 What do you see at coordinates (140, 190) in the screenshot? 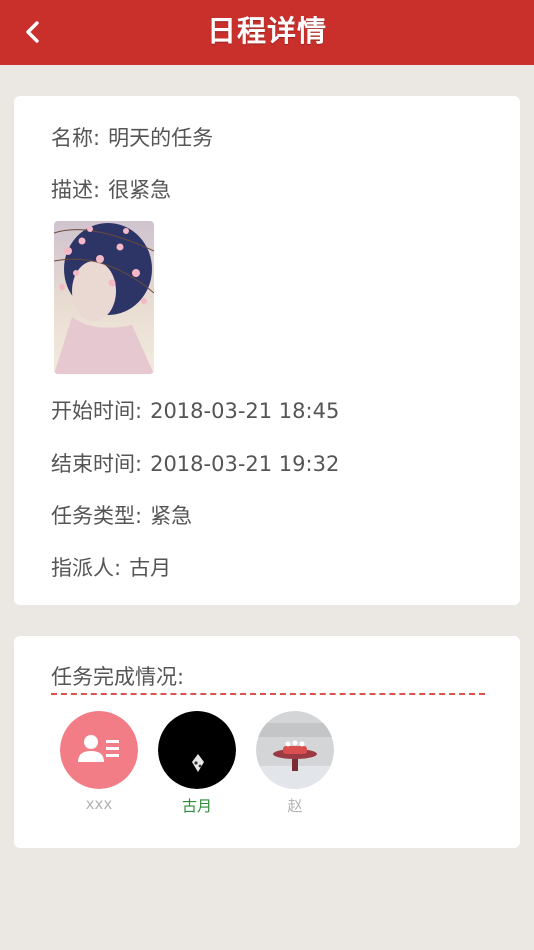
I see `task-desc-value: 很紧急` at bounding box center [140, 190].